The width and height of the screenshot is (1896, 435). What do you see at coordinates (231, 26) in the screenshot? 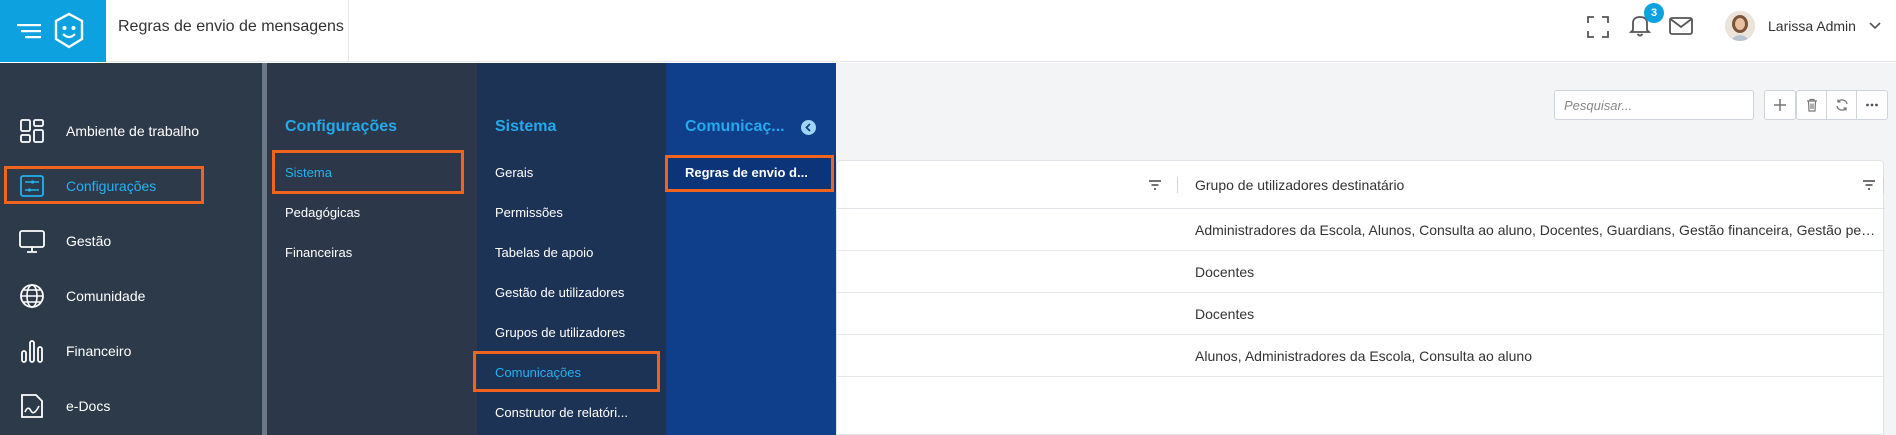
I see `page-title: Regras de envio de mensagens` at bounding box center [231, 26].